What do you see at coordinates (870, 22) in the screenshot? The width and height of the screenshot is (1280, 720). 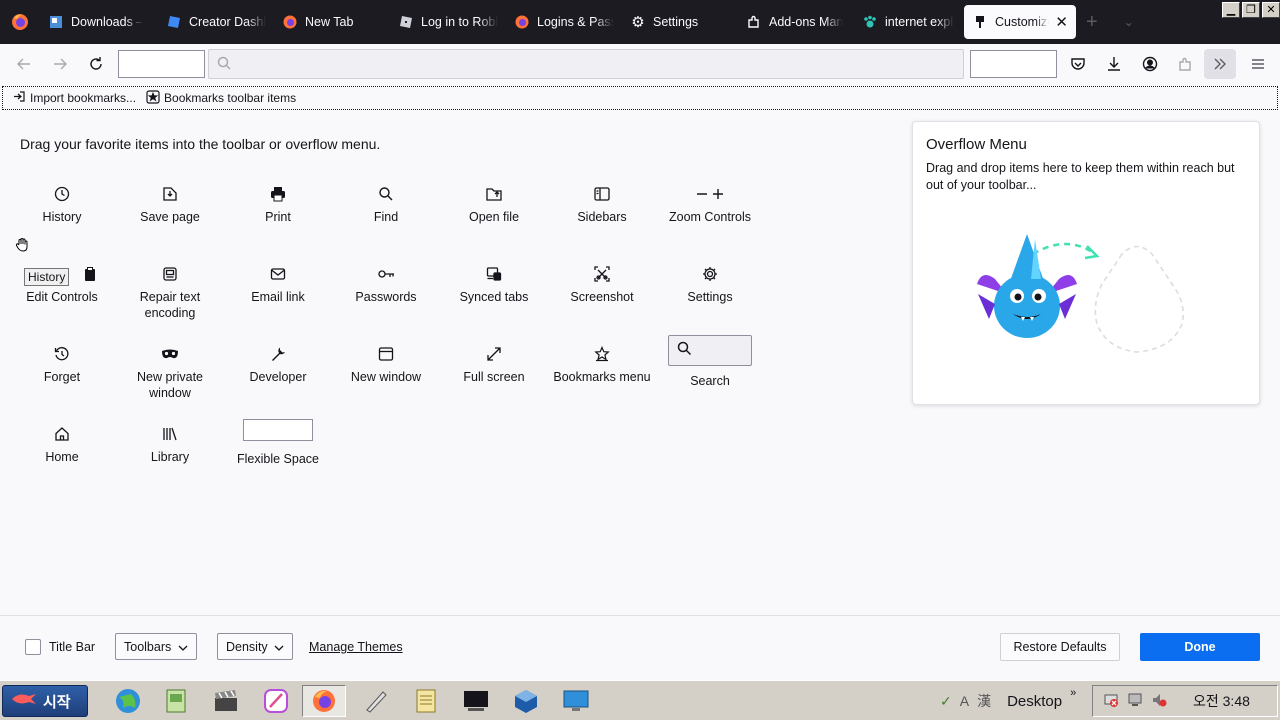 I see `paw-icon` at bounding box center [870, 22].